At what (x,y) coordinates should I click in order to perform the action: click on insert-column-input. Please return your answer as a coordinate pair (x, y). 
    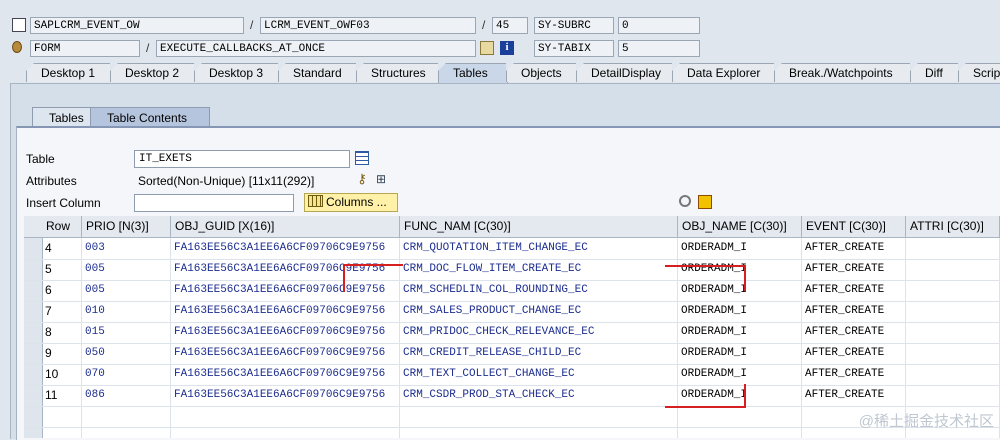
    Looking at the image, I should click on (214, 203).